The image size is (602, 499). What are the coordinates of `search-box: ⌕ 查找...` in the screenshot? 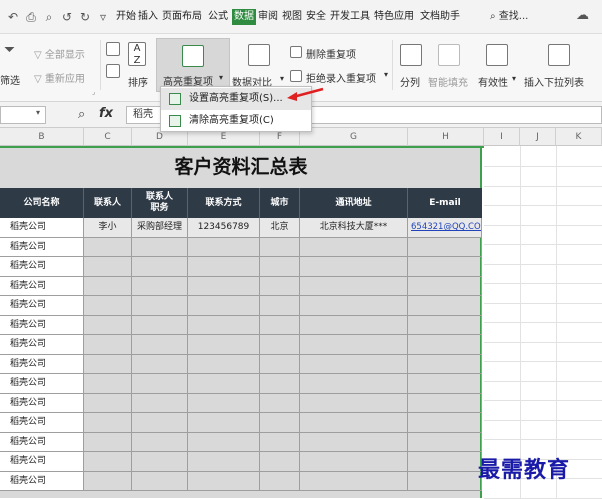 It's located at (509, 17).